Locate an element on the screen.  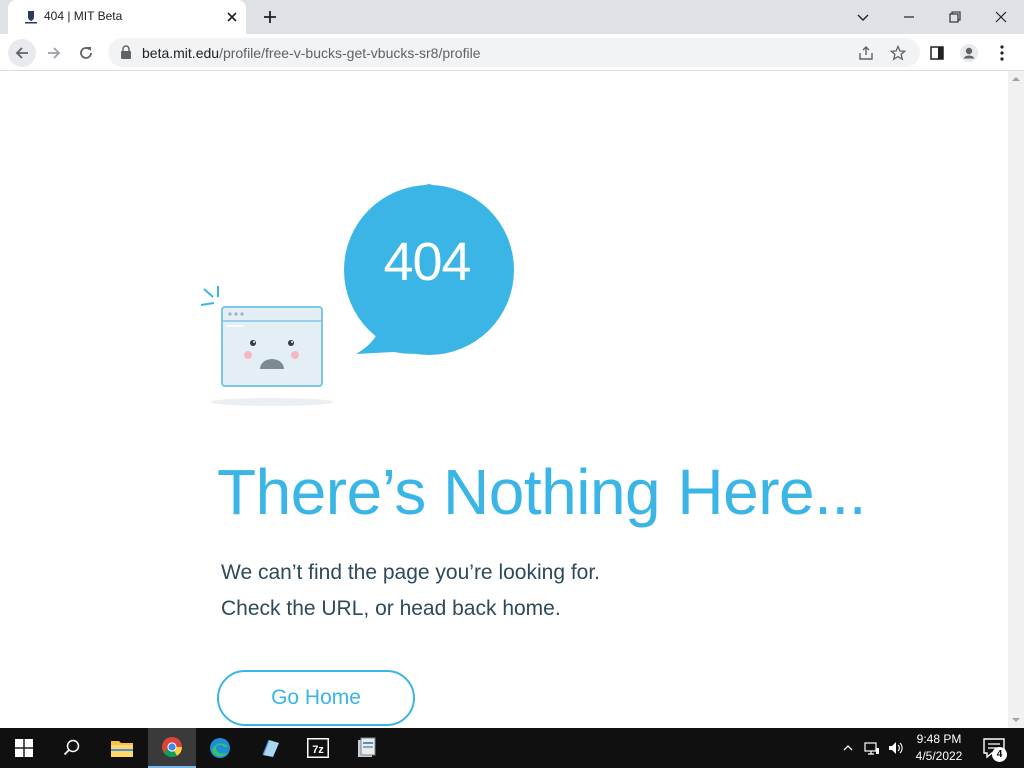
windows-logo-icon is located at coordinates (24, 748).